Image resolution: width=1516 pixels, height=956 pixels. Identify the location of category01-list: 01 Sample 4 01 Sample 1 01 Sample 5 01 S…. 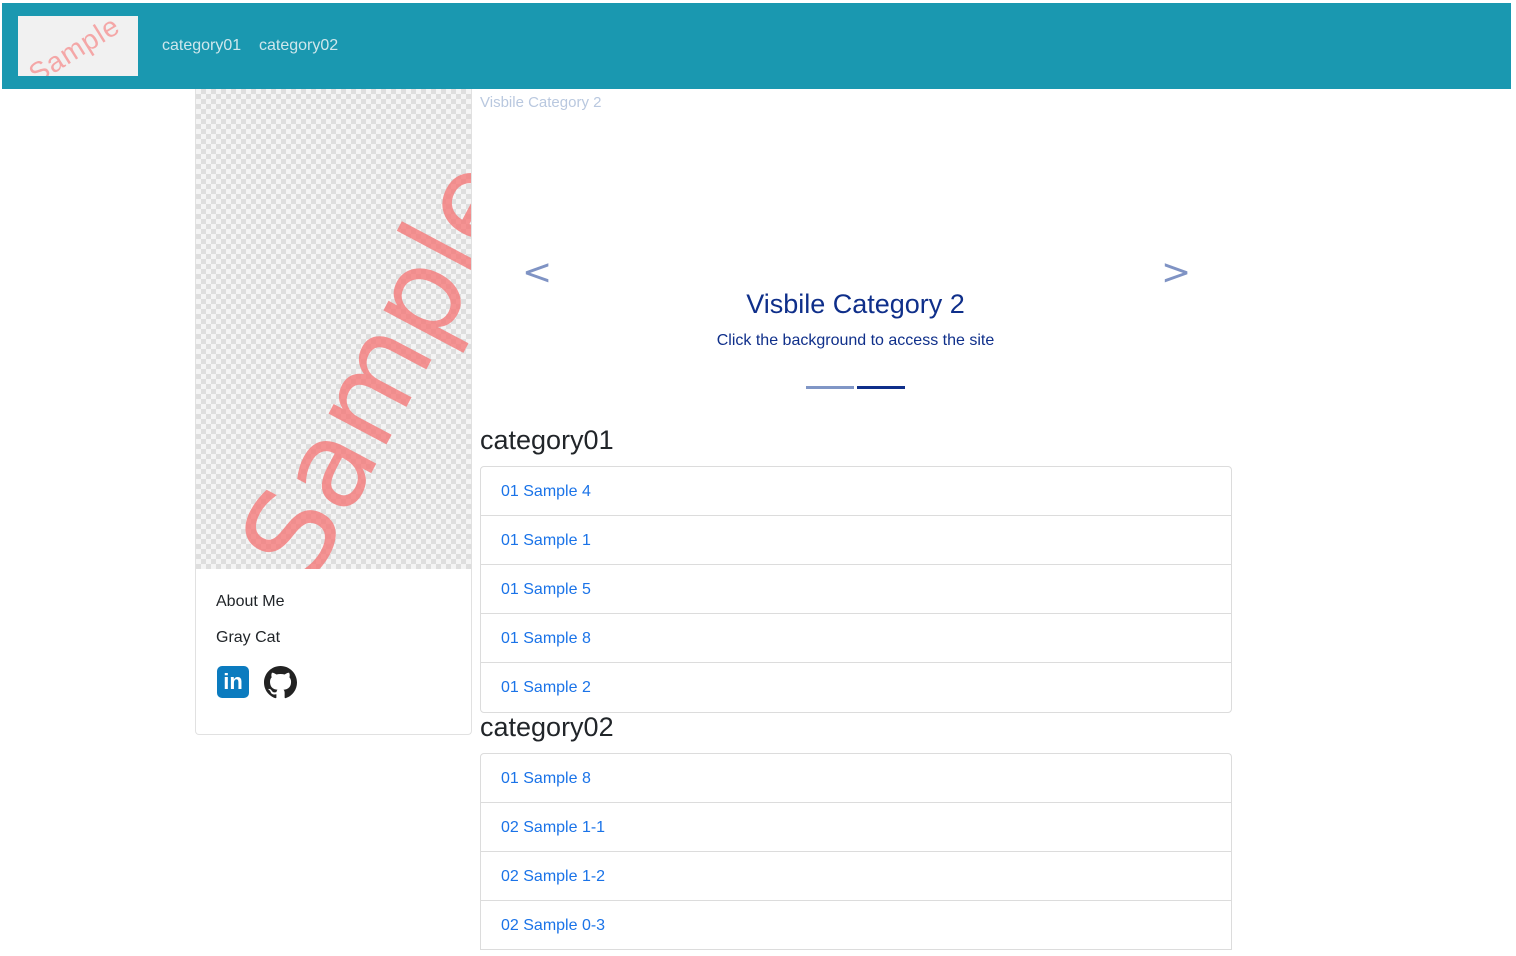
(856, 589).